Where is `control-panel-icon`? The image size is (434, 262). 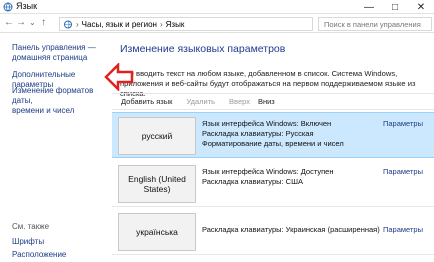
control-panel-icon is located at coordinates (68, 24).